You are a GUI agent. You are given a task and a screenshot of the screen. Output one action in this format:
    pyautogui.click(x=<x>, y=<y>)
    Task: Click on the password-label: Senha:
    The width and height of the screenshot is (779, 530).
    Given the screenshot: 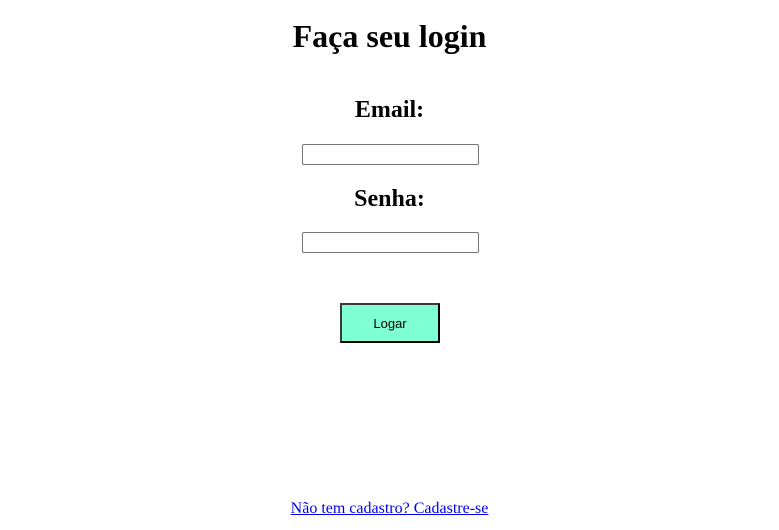 What is the action you would take?
    pyautogui.click(x=389, y=199)
    